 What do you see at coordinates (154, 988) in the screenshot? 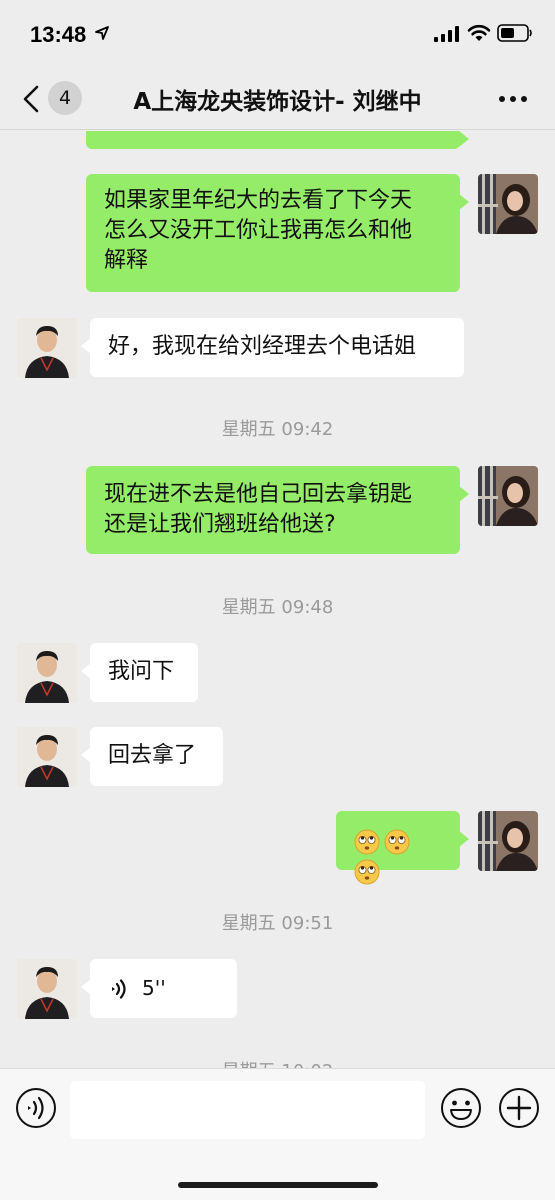
I see `voice-duration: 5''` at bounding box center [154, 988].